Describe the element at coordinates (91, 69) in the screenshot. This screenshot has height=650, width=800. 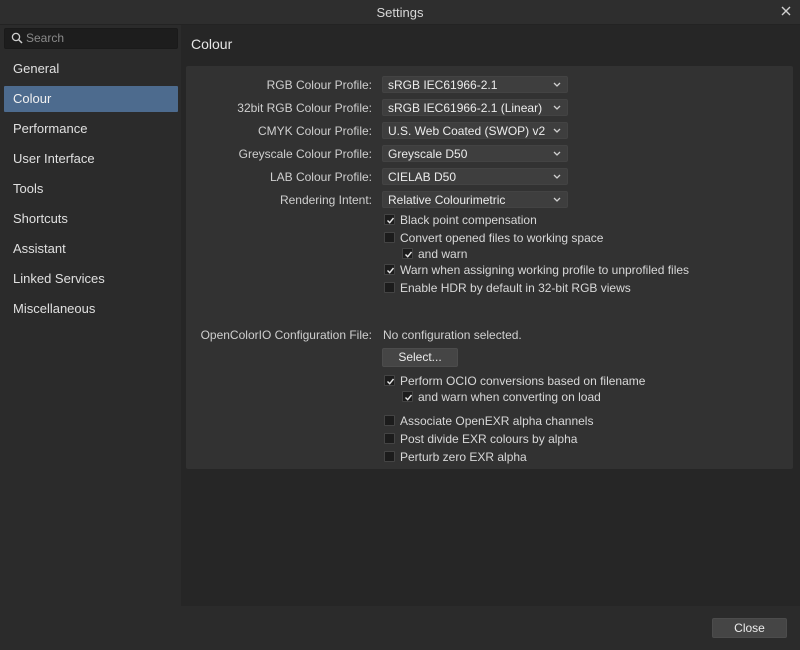
I see `sidebar-item-general: General` at that location.